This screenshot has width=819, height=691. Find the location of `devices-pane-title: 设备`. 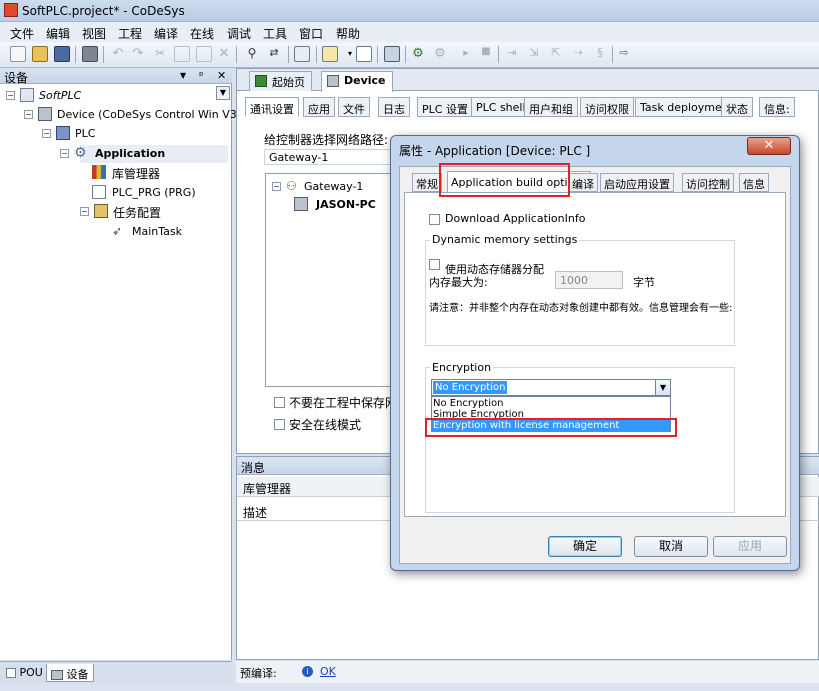

devices-pane-title: 设备 is located at coordinates (16, 78).